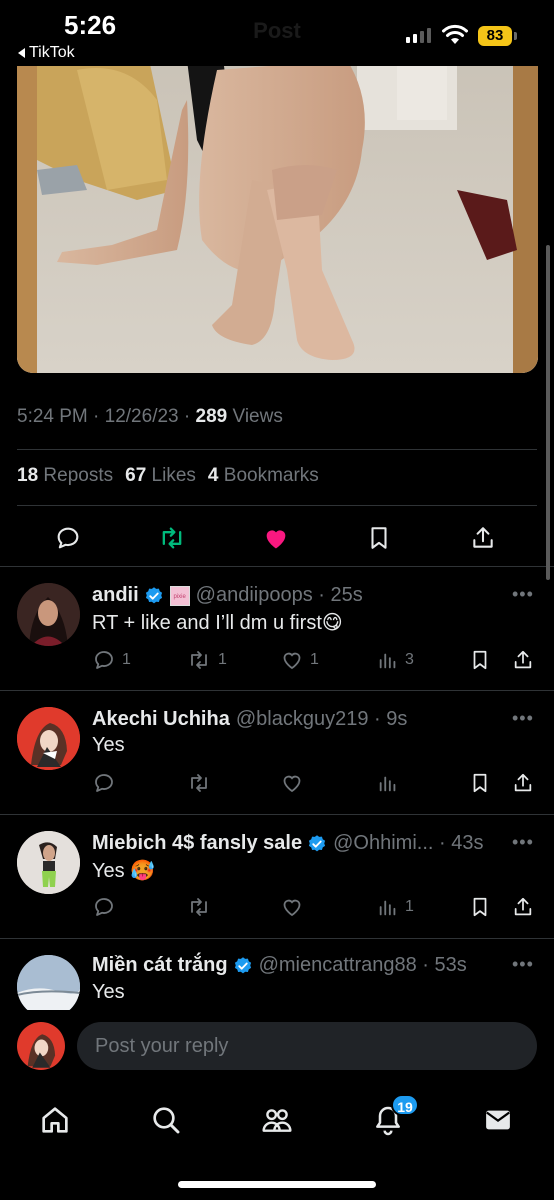  I want to click on battery-icon: 83, so click(495, 36).